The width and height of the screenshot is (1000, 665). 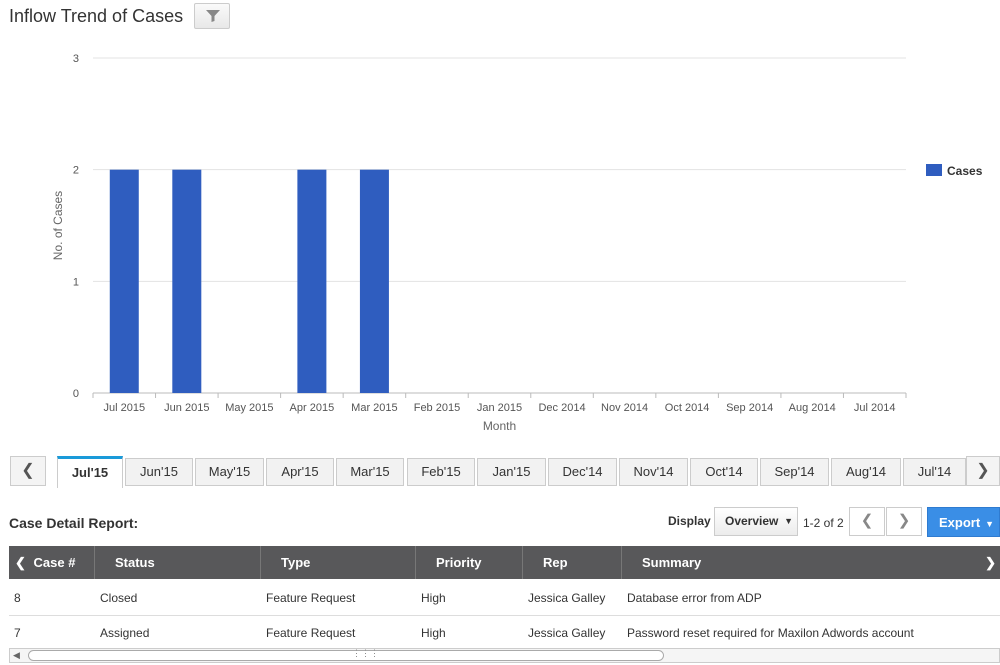 I want to click on display-select: Overview ▼, so click(x=756, y=521).